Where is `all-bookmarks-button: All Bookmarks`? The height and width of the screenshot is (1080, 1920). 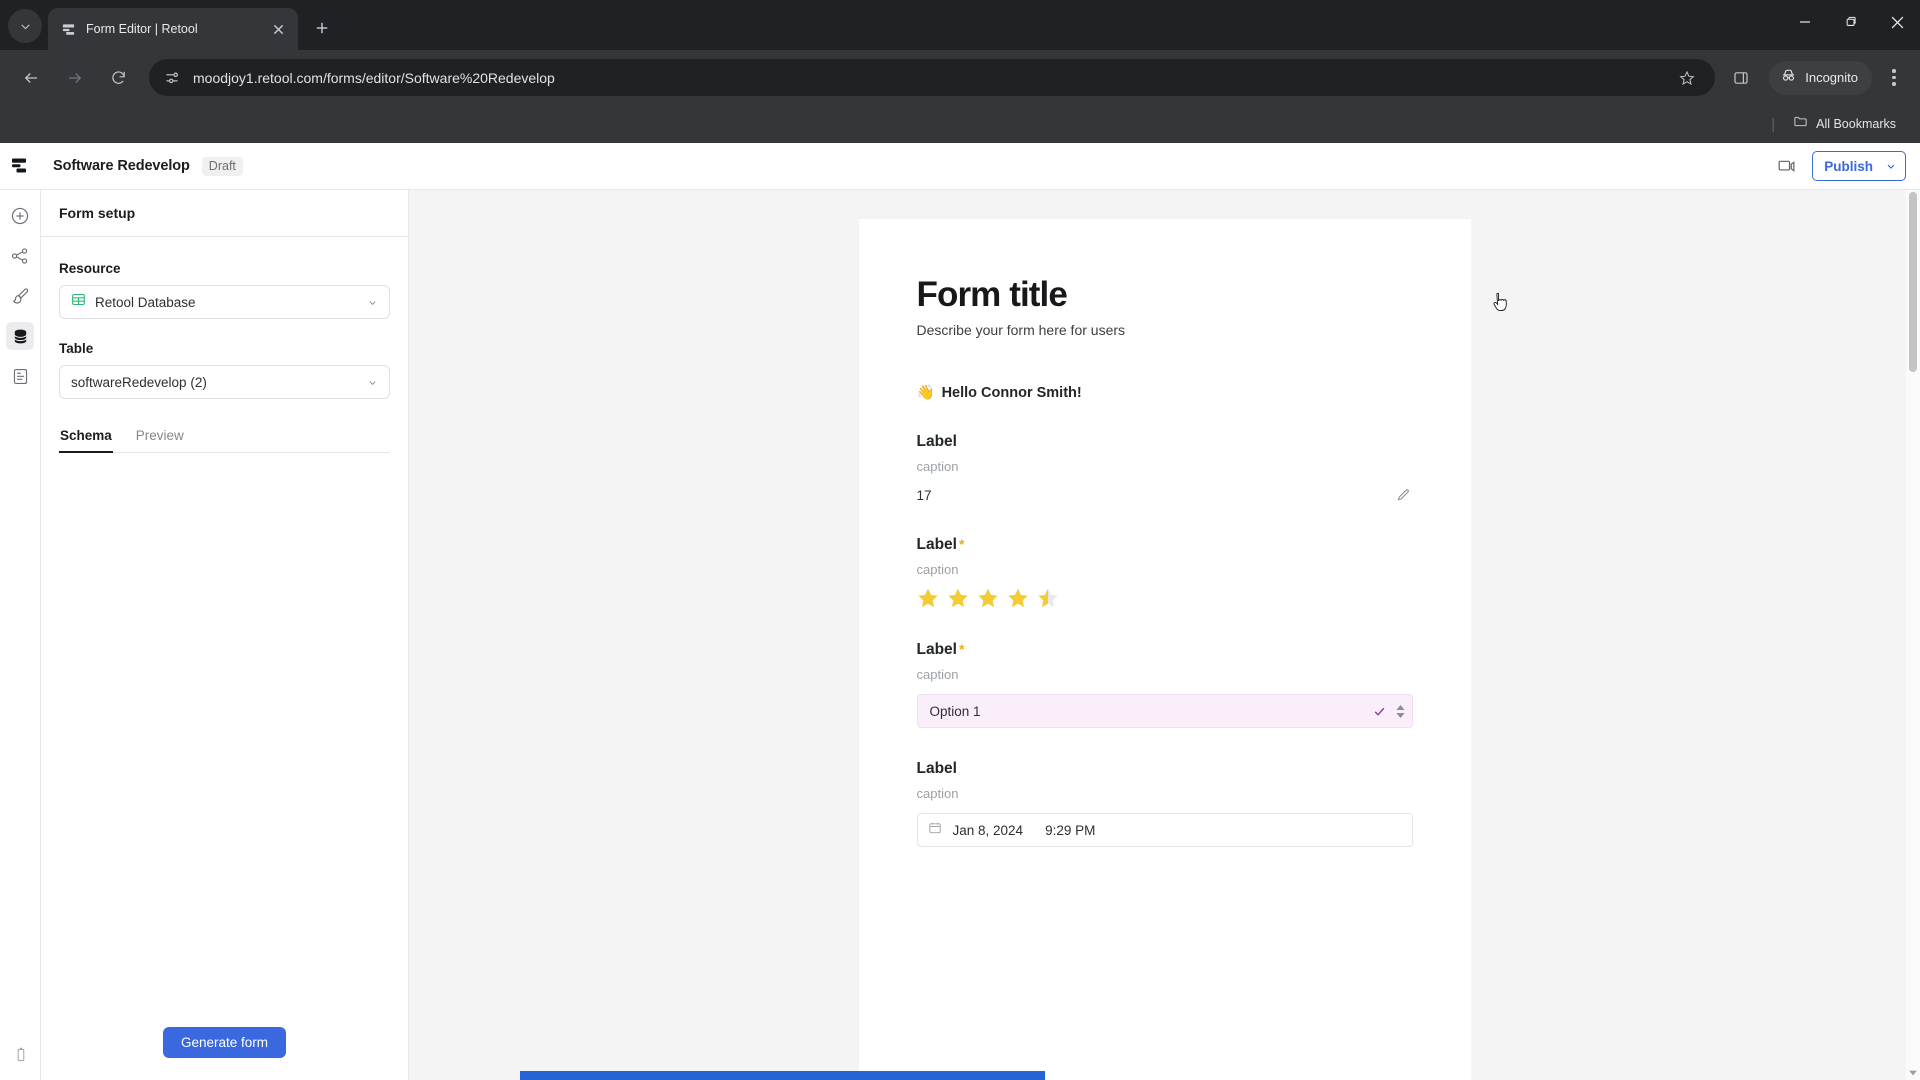 all-bookmarks-button: All Bookmarks is located at coordinates (1844, 124).